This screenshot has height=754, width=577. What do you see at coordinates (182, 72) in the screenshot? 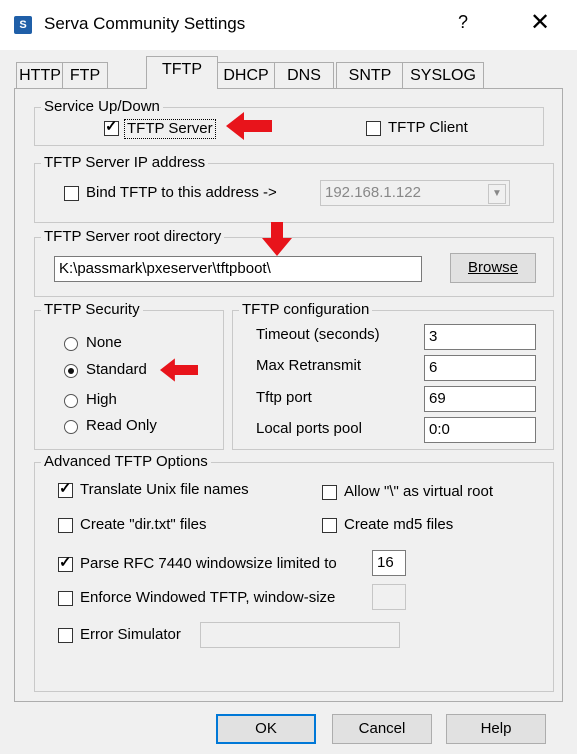
I see `tab-tftp: TFTP` at bounding box center [182, 72].